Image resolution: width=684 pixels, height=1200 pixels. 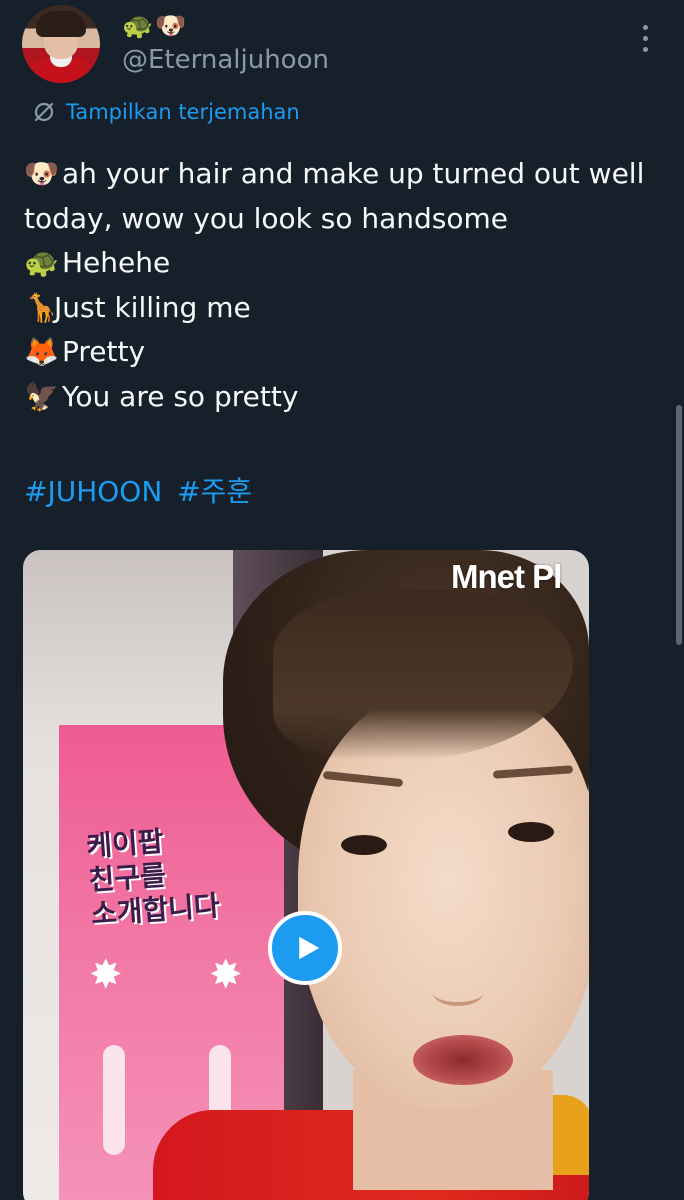 I want to click on turtle-emoji-icon: 🐢, so click(x=41, y=262).